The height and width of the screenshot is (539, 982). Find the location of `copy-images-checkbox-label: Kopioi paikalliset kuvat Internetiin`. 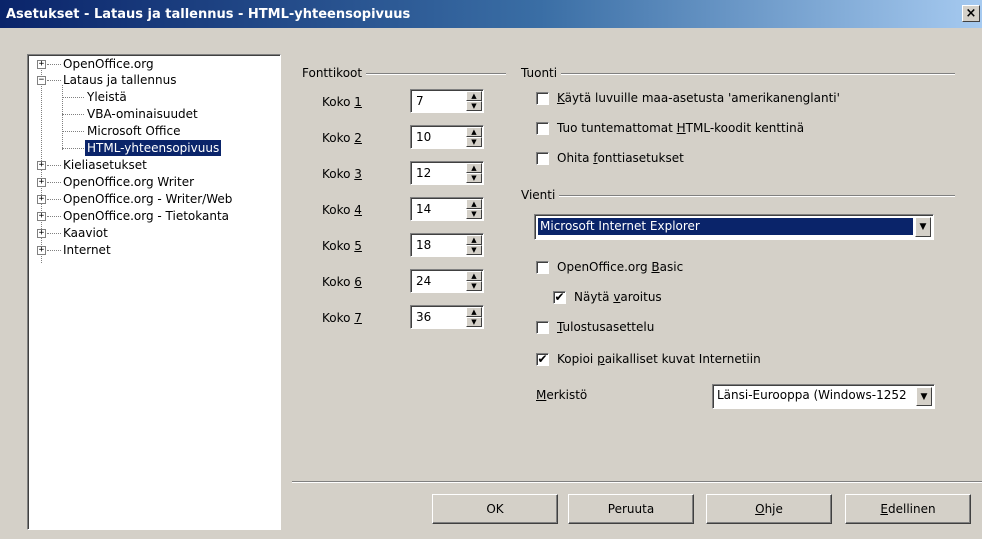

copy-images-checkbox-label: Kopioi paikalliset kuvat Internetiin is located at coordinates (659, 359).